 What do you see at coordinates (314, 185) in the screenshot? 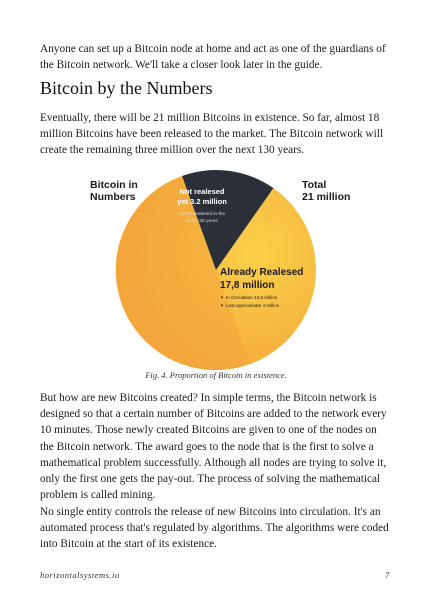
I see `label-right-line-1: Total` at bounding box center [314, 185].